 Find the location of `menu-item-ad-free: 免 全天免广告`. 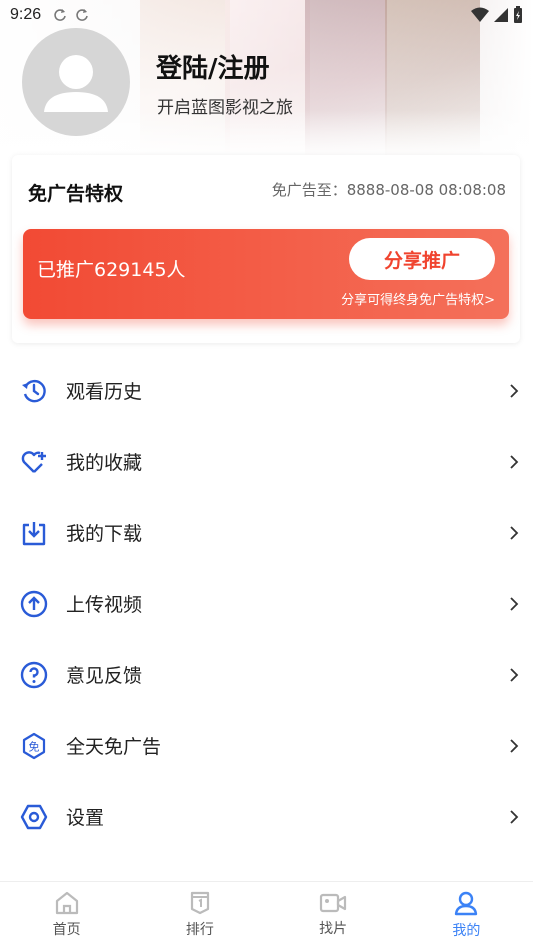

menu-item-ad-free: 免 全天免广告 is located at coordinates (266, 745).